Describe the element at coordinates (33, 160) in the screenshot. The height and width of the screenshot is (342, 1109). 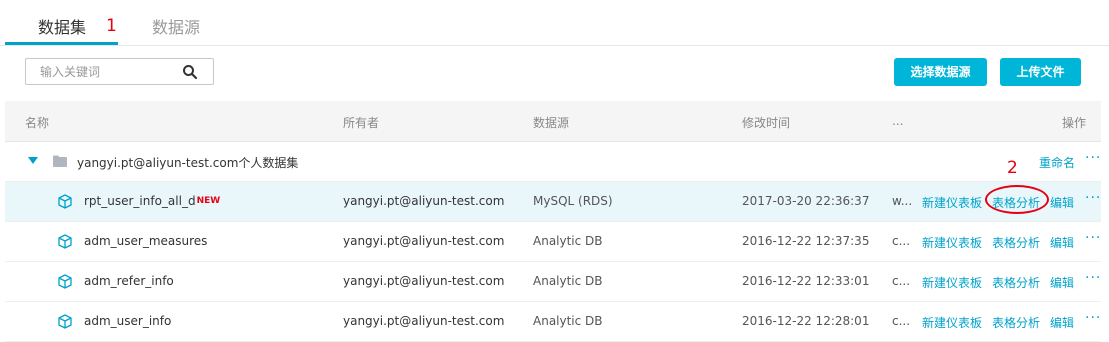
I see `expand-caret-icon` at that location.